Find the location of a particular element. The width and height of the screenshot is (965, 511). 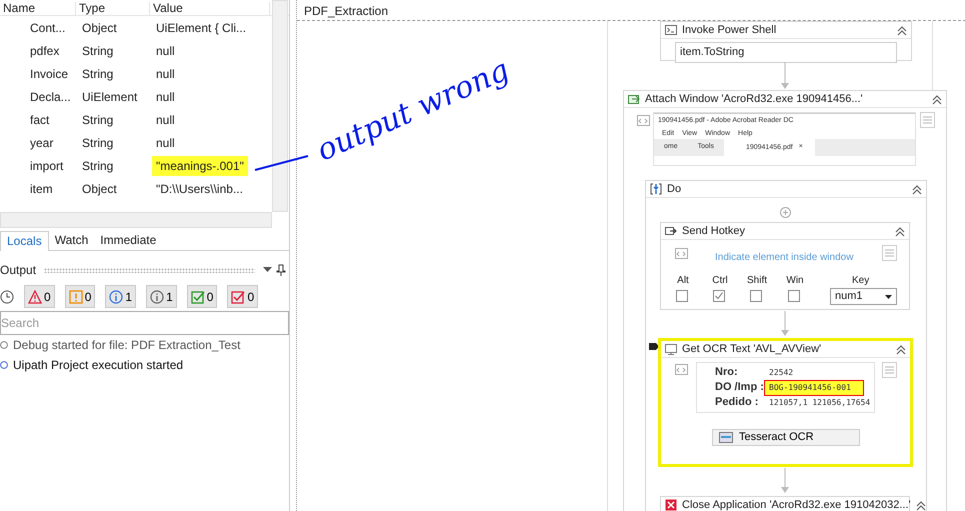

table-cell-text: item is located at coordinates (41, 189).